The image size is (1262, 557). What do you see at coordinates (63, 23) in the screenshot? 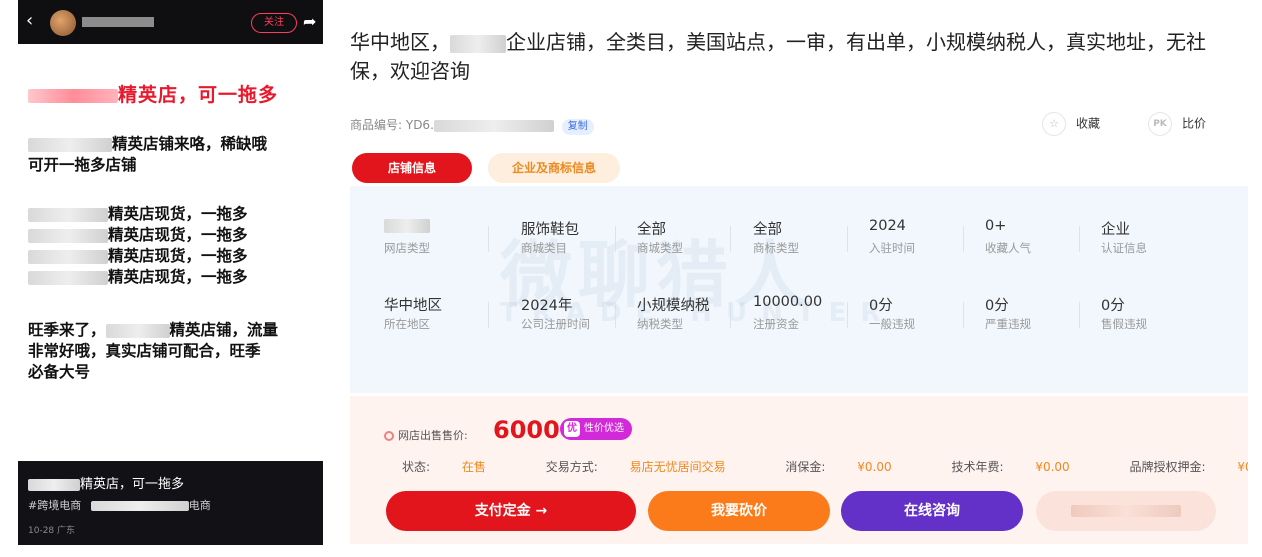
I see `avatar` at bounding box center [63, 23].